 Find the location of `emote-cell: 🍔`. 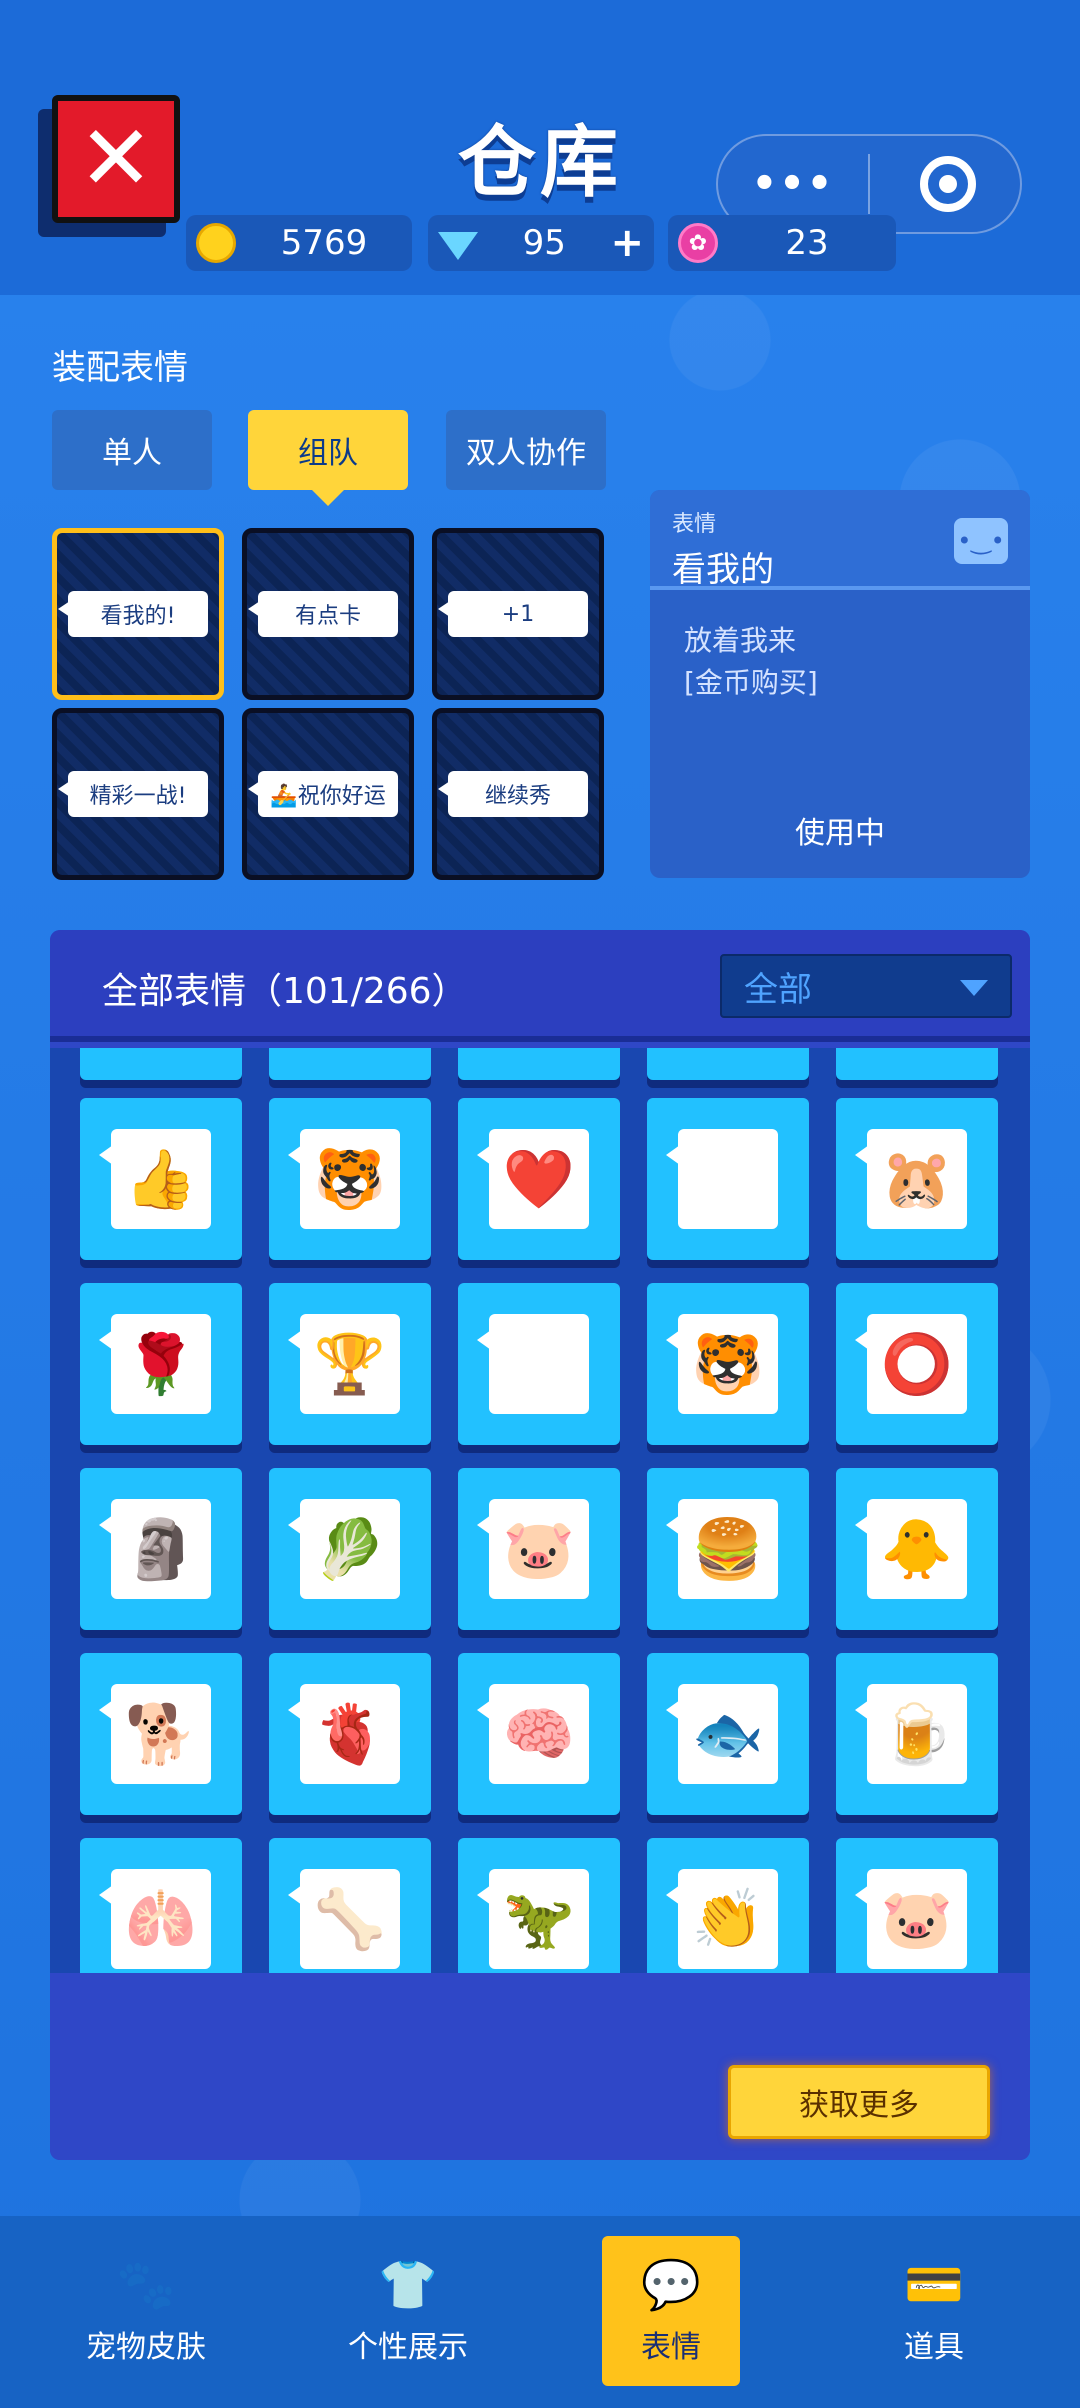

emote-cell: 🍔 is located at coordinates (728, 1549).